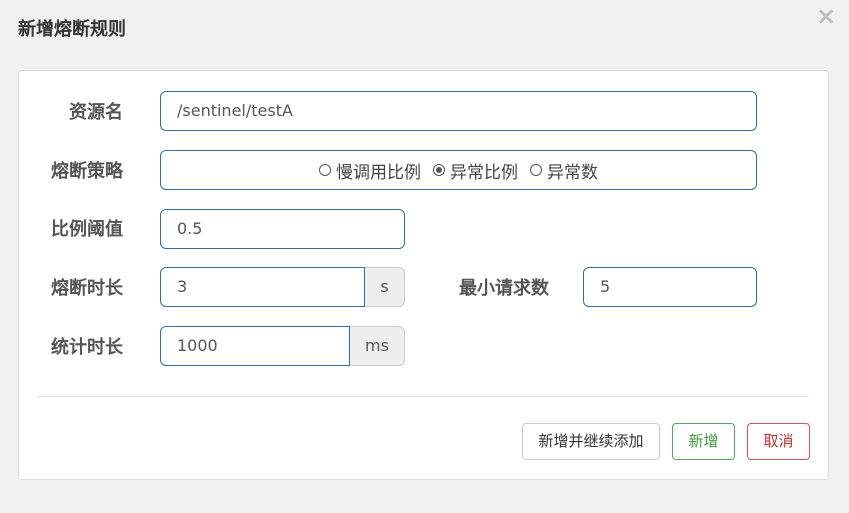 This screenshot has width=849, height=513. What do you see at coordinates (670, 287) in the screenshot?
I see `min-requests-input: 5` at bounding box center [670, 287].